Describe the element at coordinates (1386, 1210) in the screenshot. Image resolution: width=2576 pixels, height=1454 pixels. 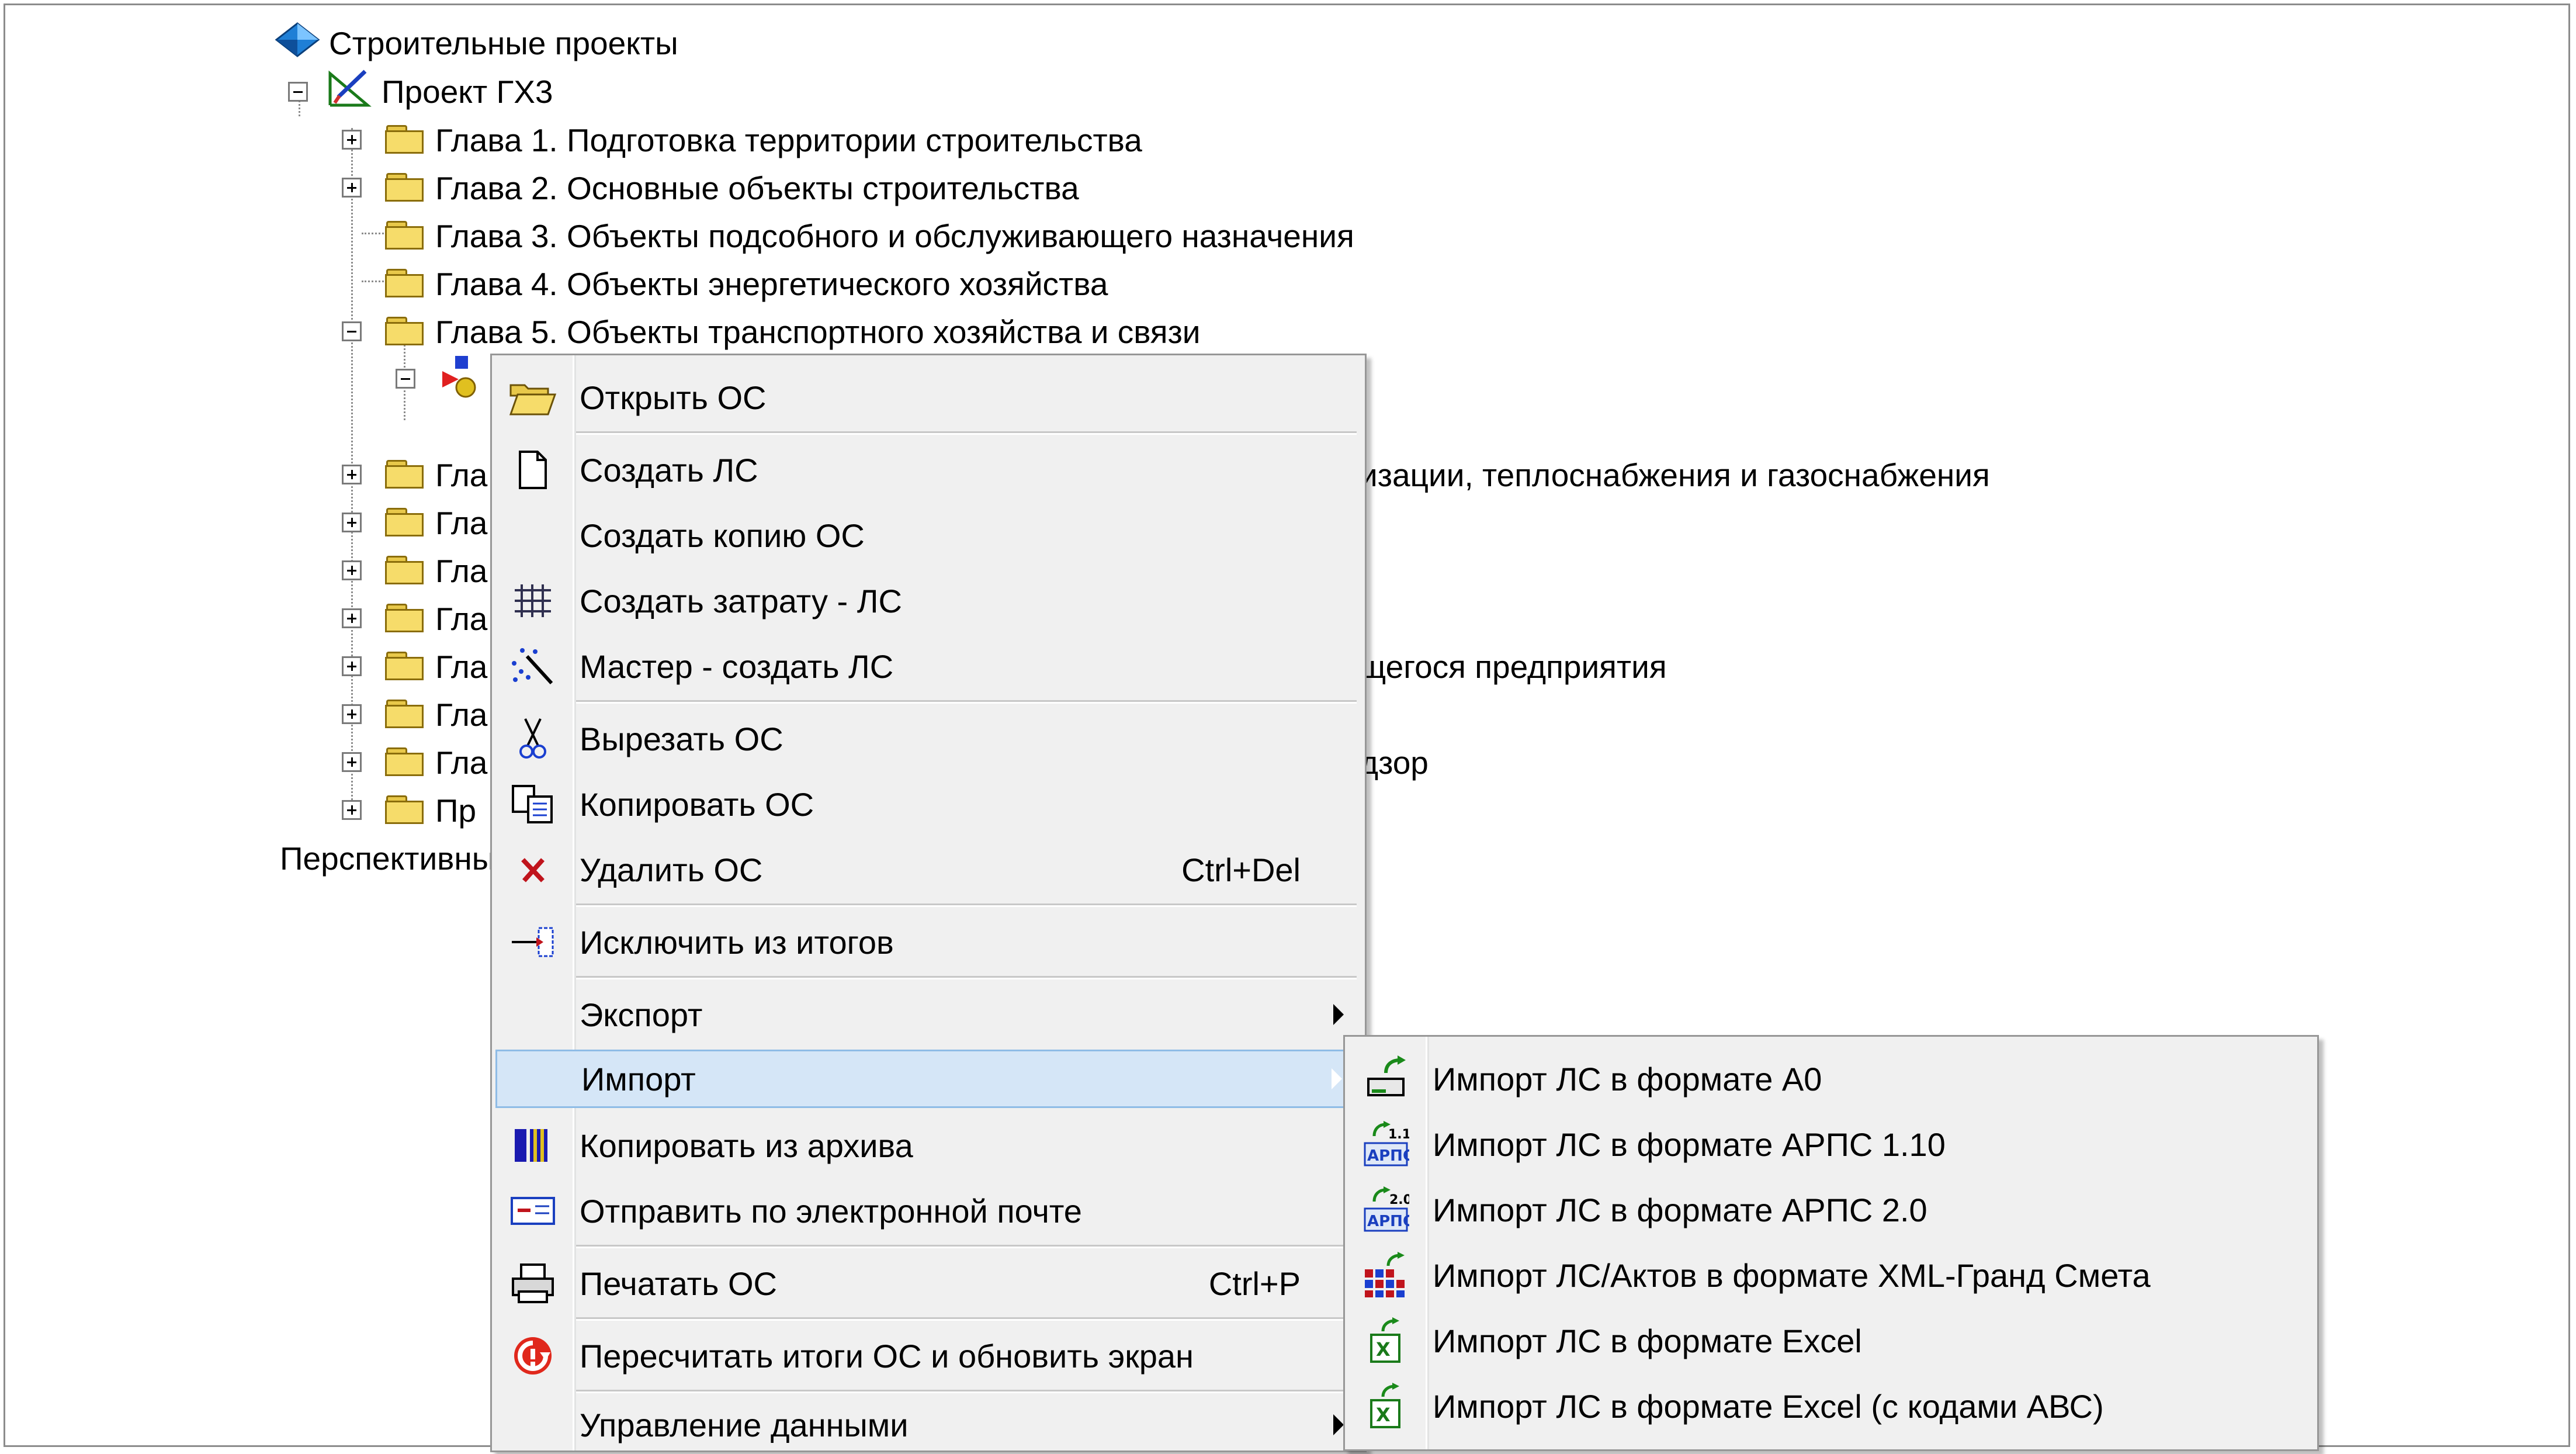
I see `arps-20-icon: 2.0 АРПС` at that location.